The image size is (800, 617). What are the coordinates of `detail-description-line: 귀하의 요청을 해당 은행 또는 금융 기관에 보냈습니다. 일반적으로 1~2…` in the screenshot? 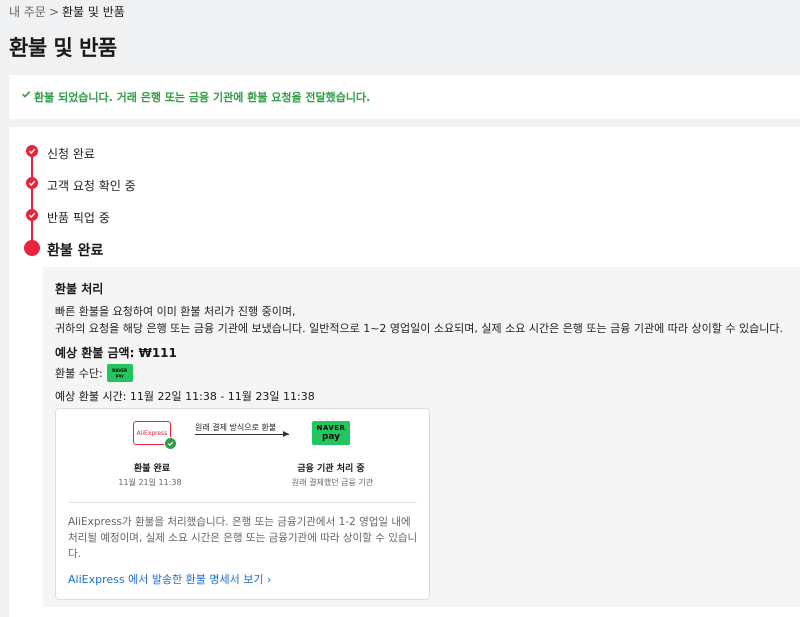 It's located at (419, 328).